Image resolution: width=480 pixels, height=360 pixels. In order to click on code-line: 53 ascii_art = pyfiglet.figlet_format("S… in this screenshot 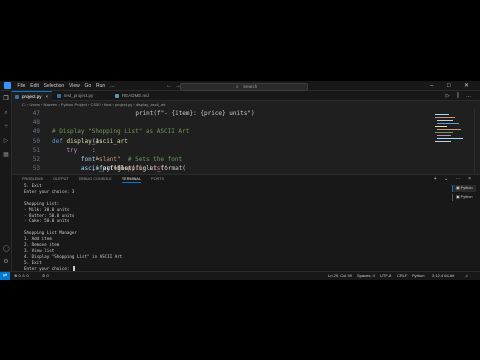, I will do `click(222, 168)`.